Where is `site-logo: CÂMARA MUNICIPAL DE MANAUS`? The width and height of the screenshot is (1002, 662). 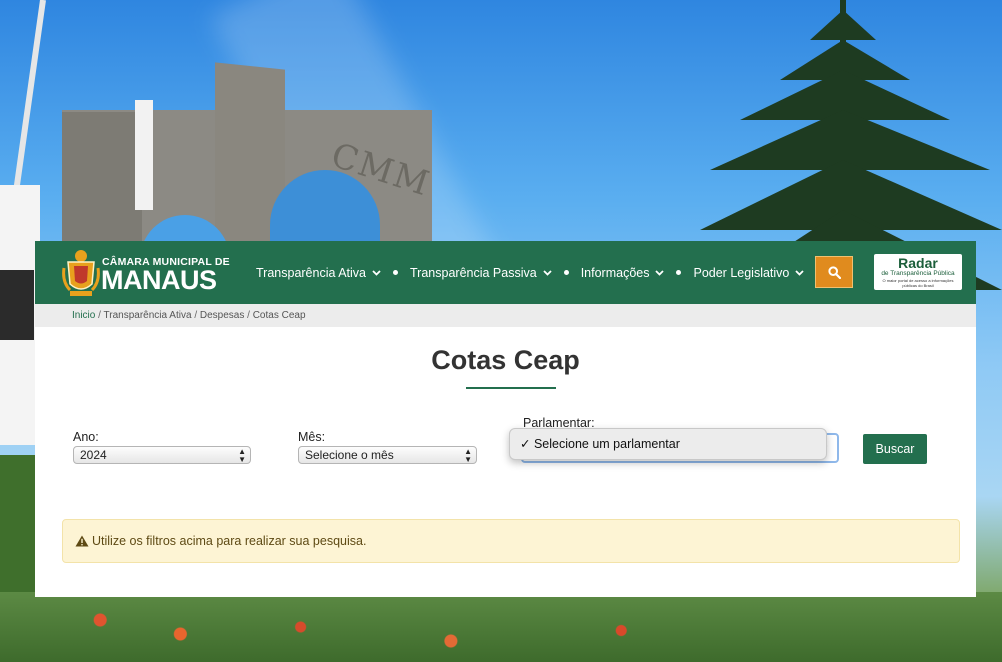
site-logo: CÂMARA MUNICIPAL DE MANAUS is located at coordinates (155, 273).